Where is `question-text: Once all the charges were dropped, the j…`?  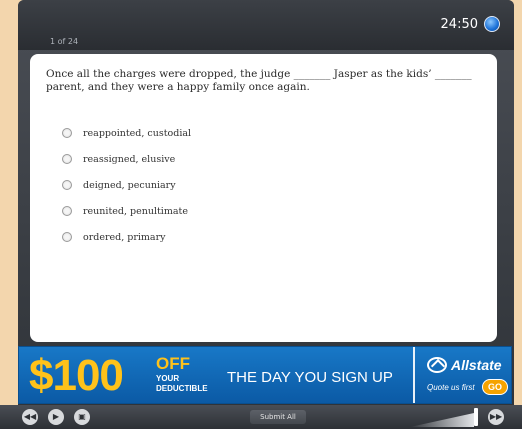 question-text: Once all the charges were dropped, the j… is located at coordinates (259, 80).